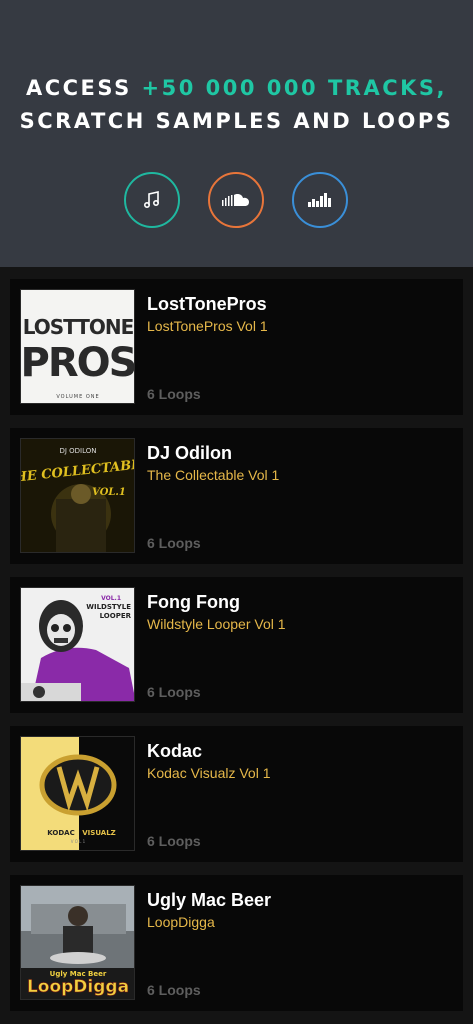 This screenshot has height=1024, width=473. Describe the element at coordinates (213, 475) in the screenshot. I see `pack-title: The Collectable Vol 1` at that location.